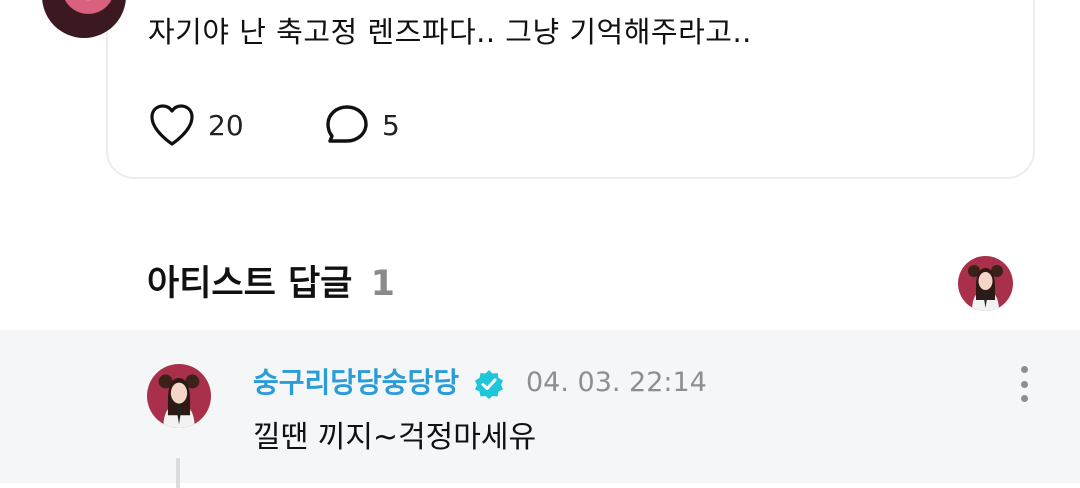 The width and height of the screenshot is (1080, 488). What do you see at coordinates (356, 383) in the screenshot?
I see `reply-author-name: 숭구리당당숭당당` at bounding box center [356, 383].